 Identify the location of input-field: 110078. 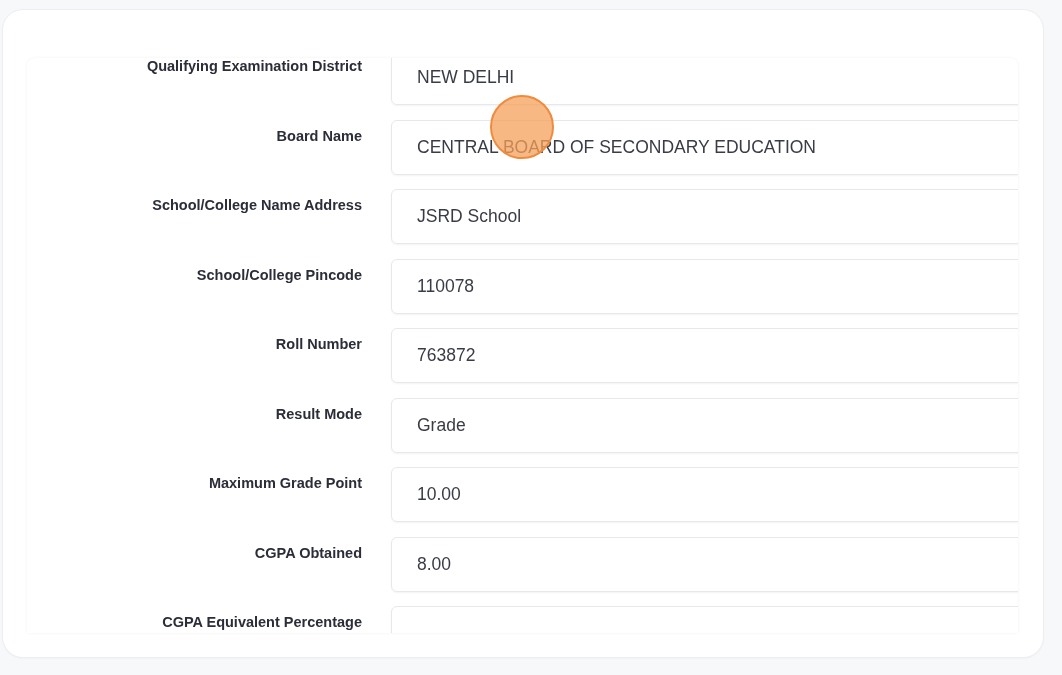
(704, 286).